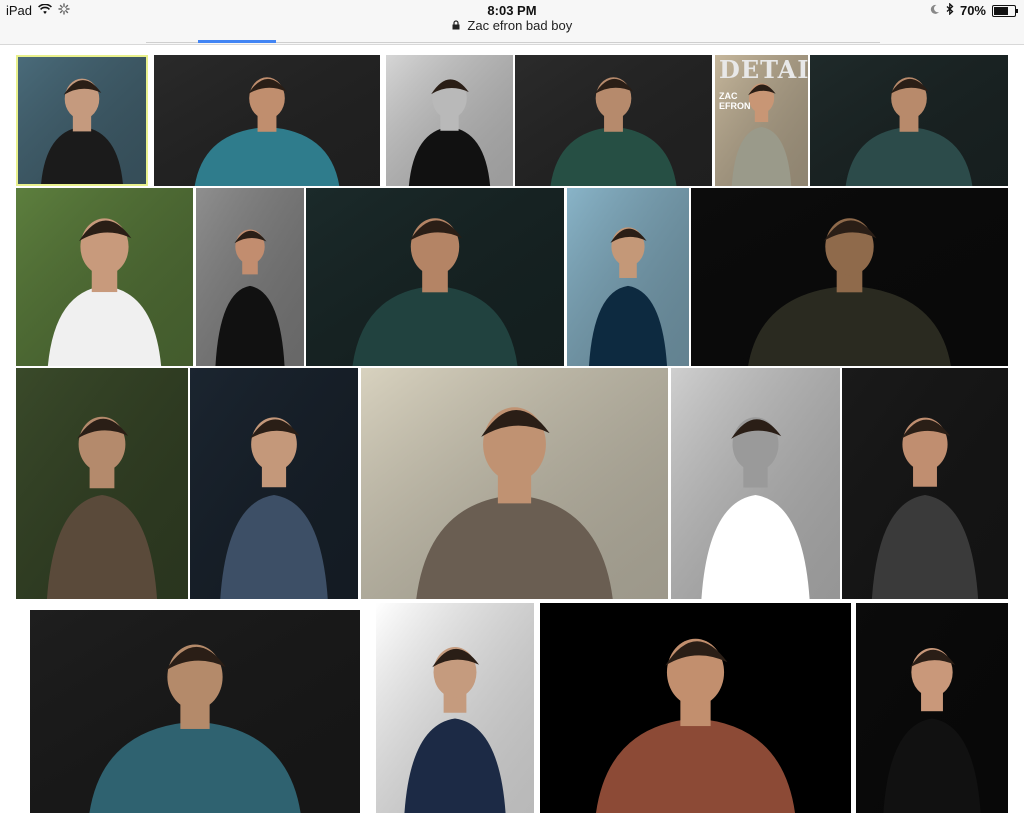 The height and width of the screenshot is (813, 1024). I want to click on page-title: Zac efron bad boy, so click(520, 25).